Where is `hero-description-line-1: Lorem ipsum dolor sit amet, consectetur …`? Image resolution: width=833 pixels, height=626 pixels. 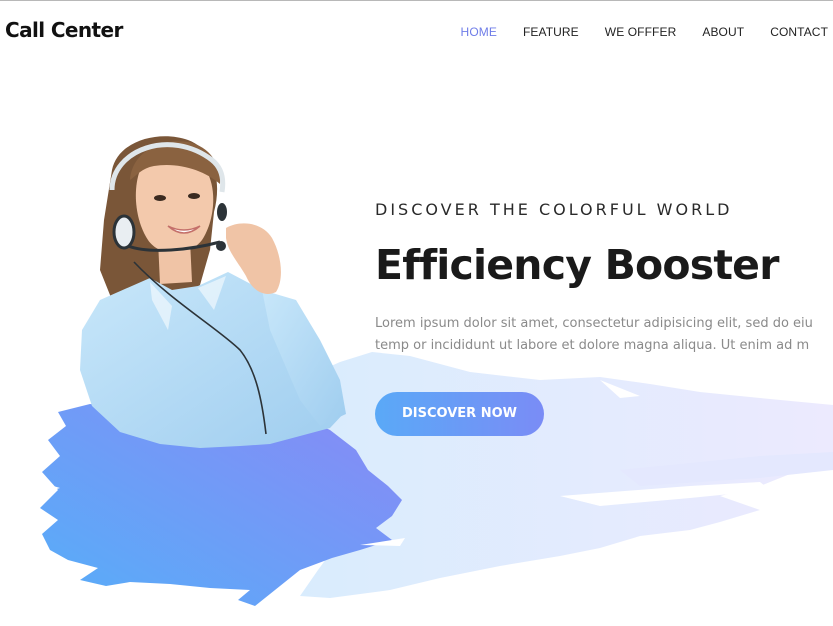 hero-description-line-1: Lorem ipsum dolor sit amet, consectetur … is located at coordinates (594, 323).